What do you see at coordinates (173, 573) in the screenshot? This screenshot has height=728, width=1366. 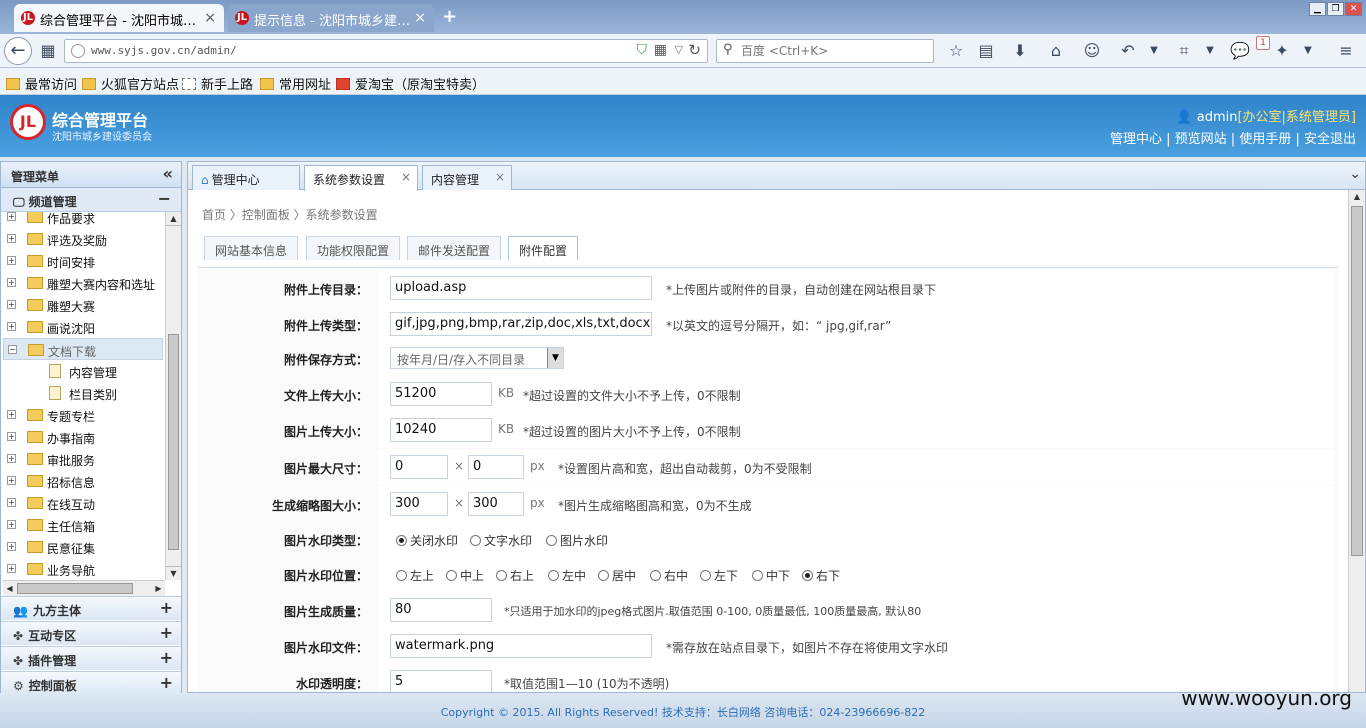 I see `scroll-down-icon: ▼` at bounding box center [173, 573].